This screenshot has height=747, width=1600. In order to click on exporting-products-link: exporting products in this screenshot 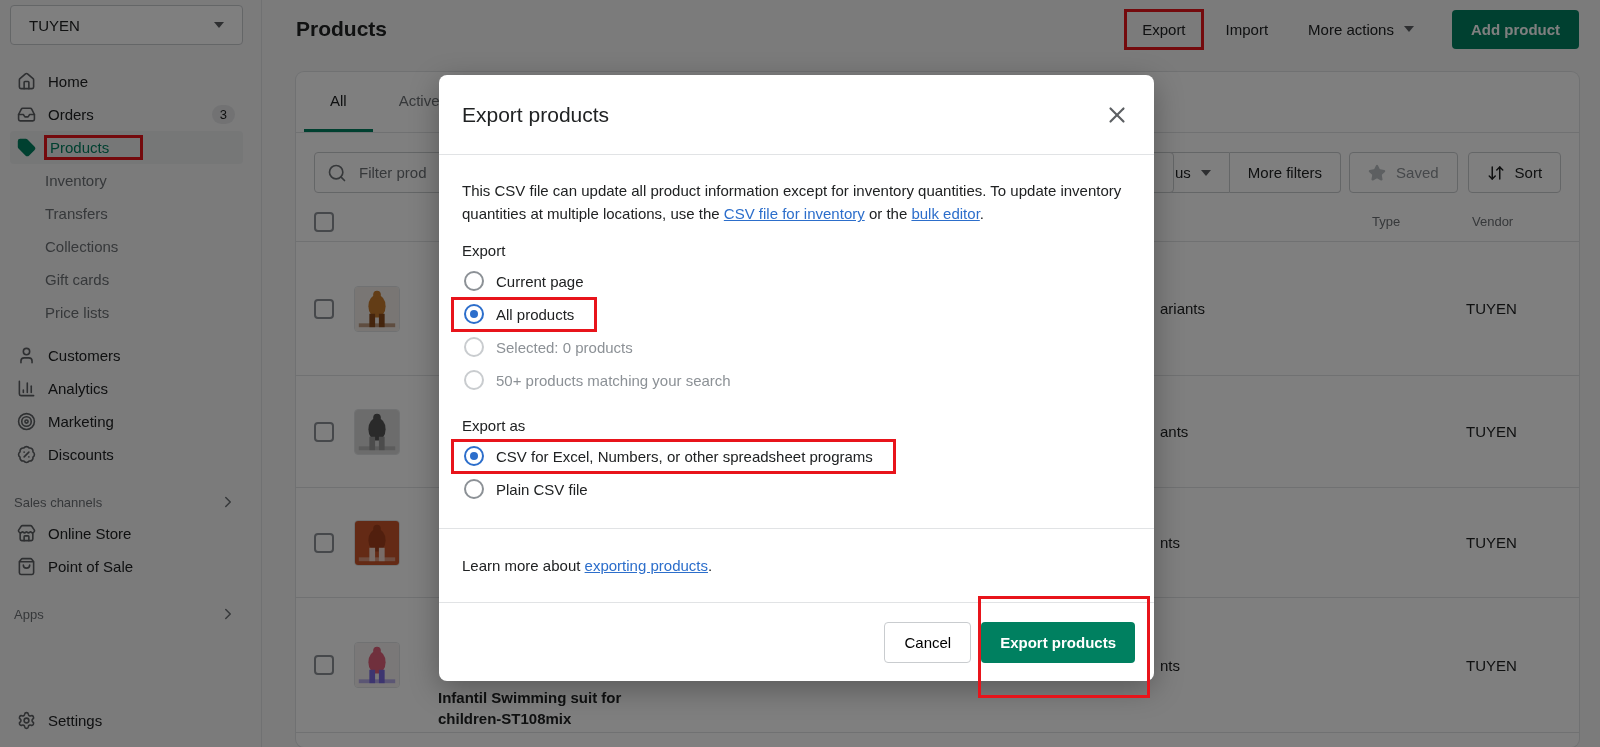, I will do `click(646, 565)`.